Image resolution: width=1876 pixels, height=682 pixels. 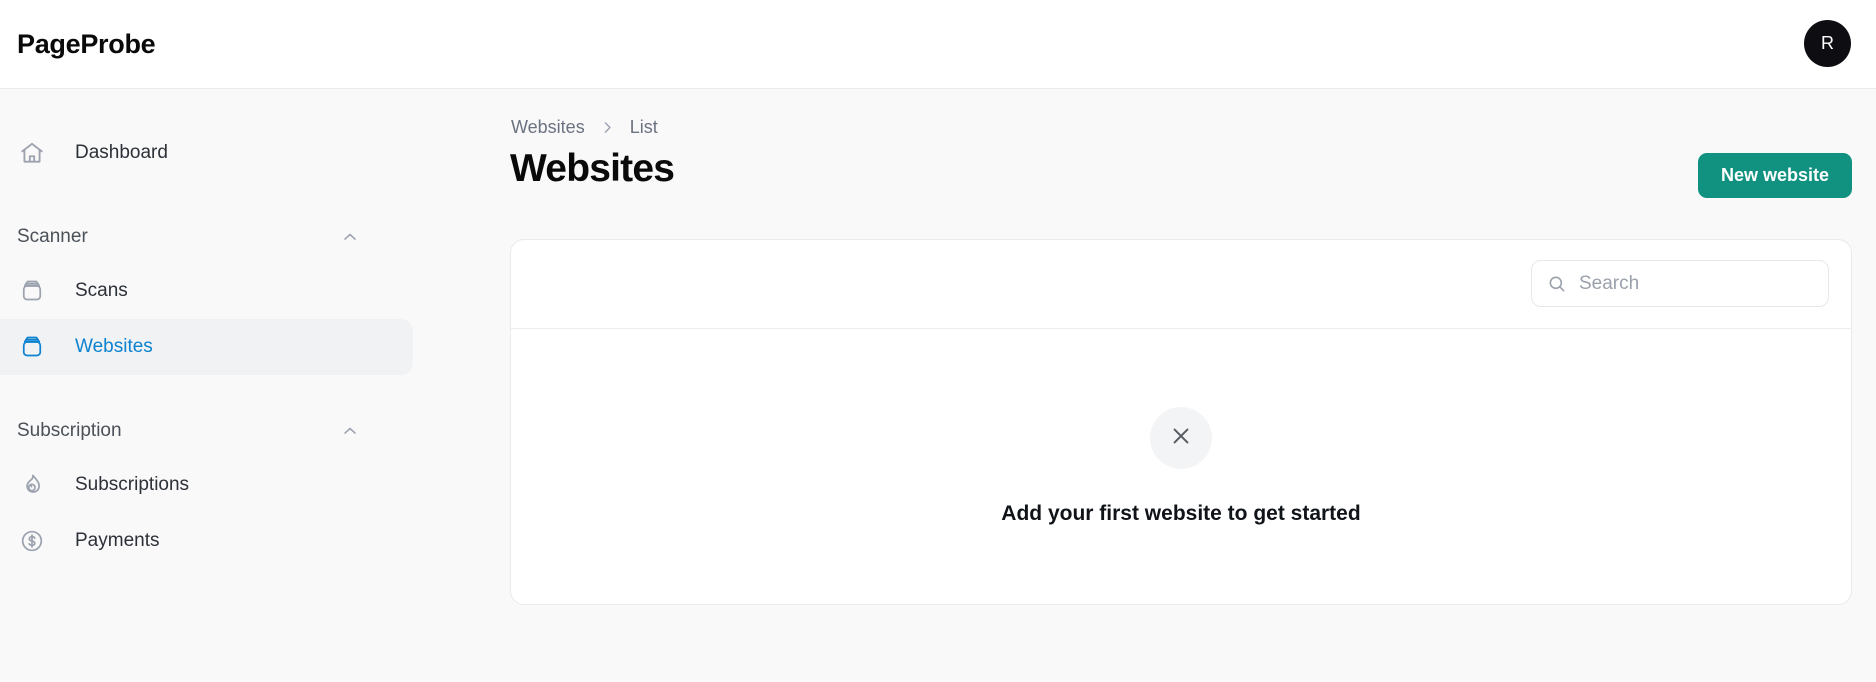 I want to click on sidebar-section-label: Scanner, so click(x=52, y=236).